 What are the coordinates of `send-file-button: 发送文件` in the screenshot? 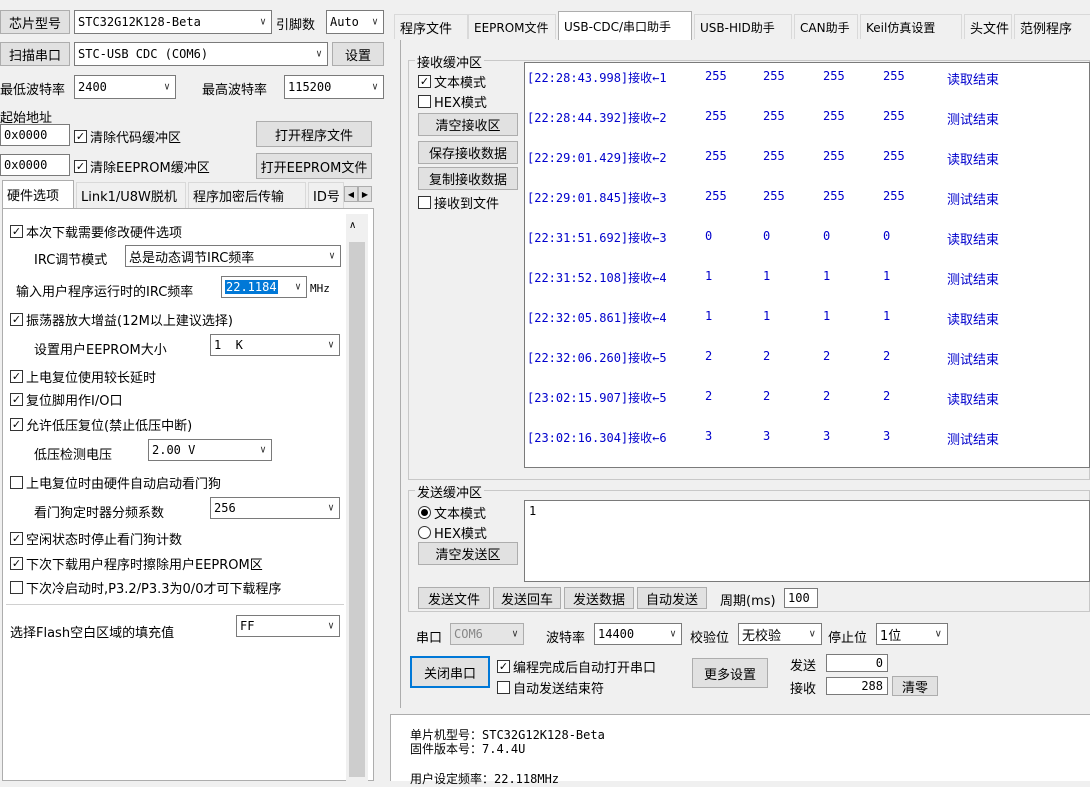 It's located at (454, 598).